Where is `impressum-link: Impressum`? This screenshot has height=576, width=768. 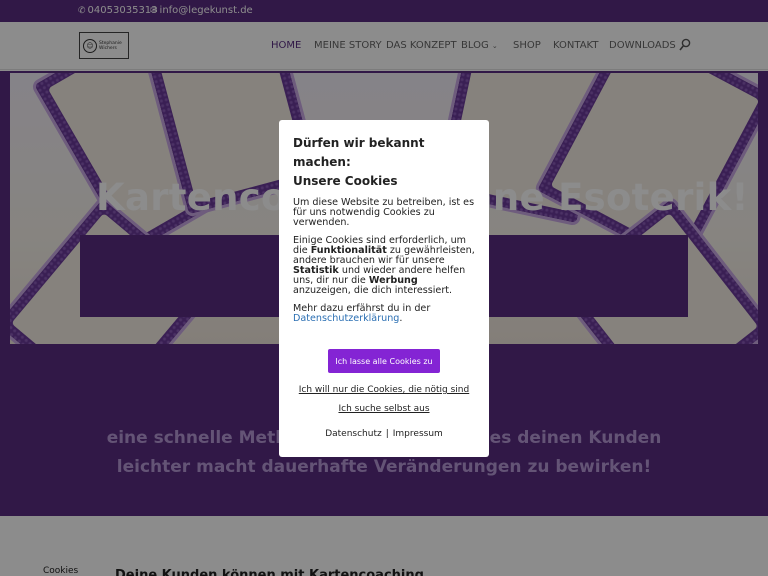 impressum-link: Impressum is located at coordinates (418, 434).